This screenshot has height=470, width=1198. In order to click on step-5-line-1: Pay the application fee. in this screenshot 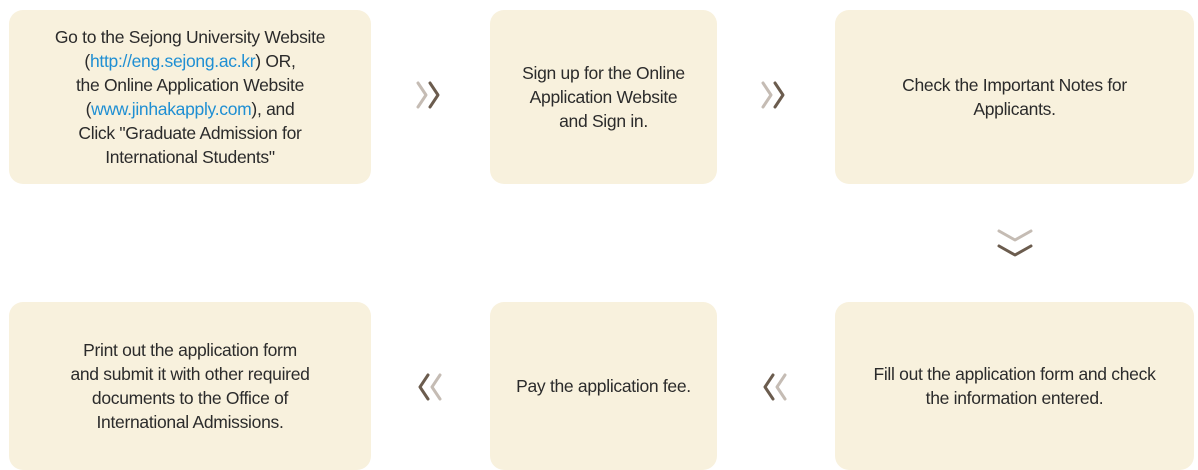, I will do `click(603, 386)`.